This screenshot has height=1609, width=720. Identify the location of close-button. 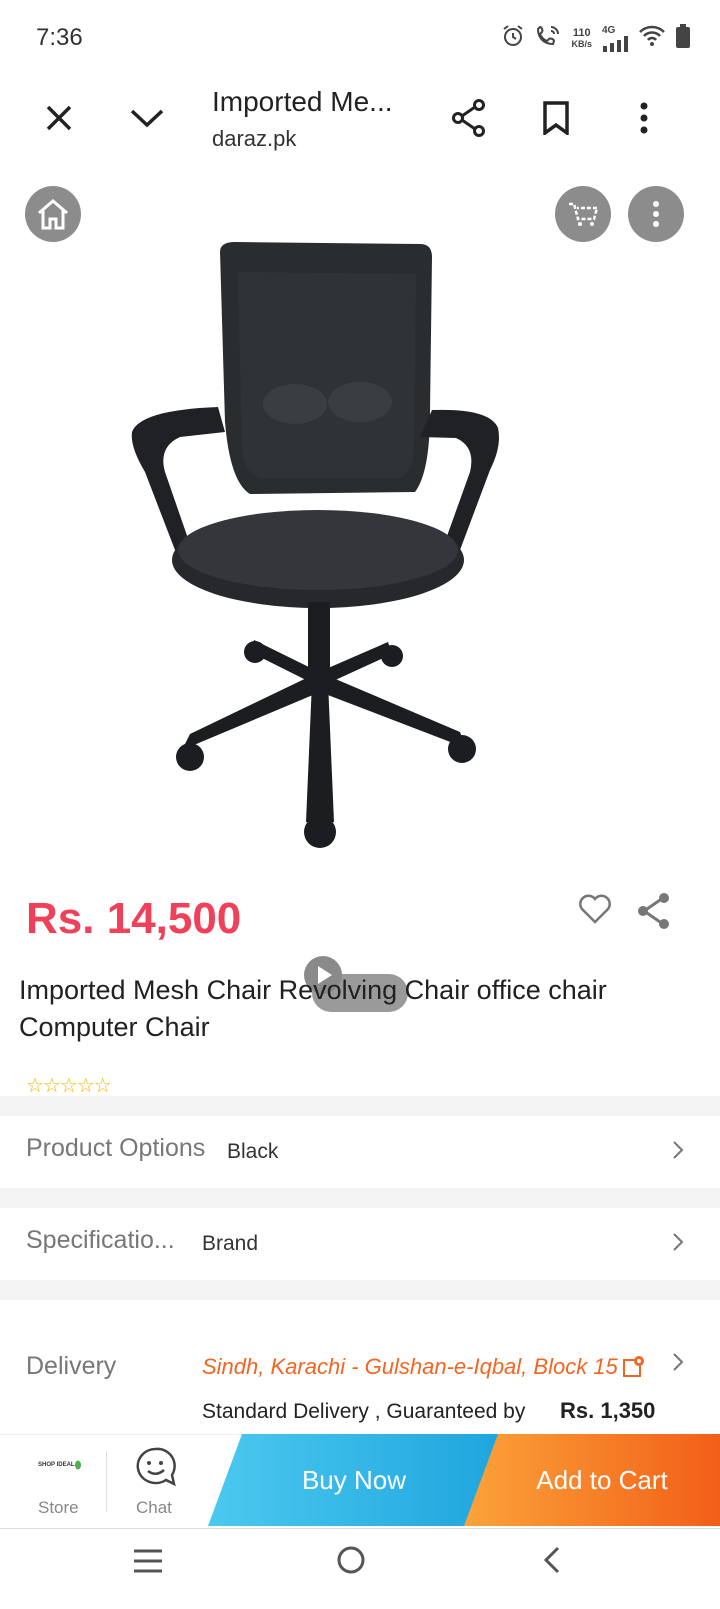
(59, 118).